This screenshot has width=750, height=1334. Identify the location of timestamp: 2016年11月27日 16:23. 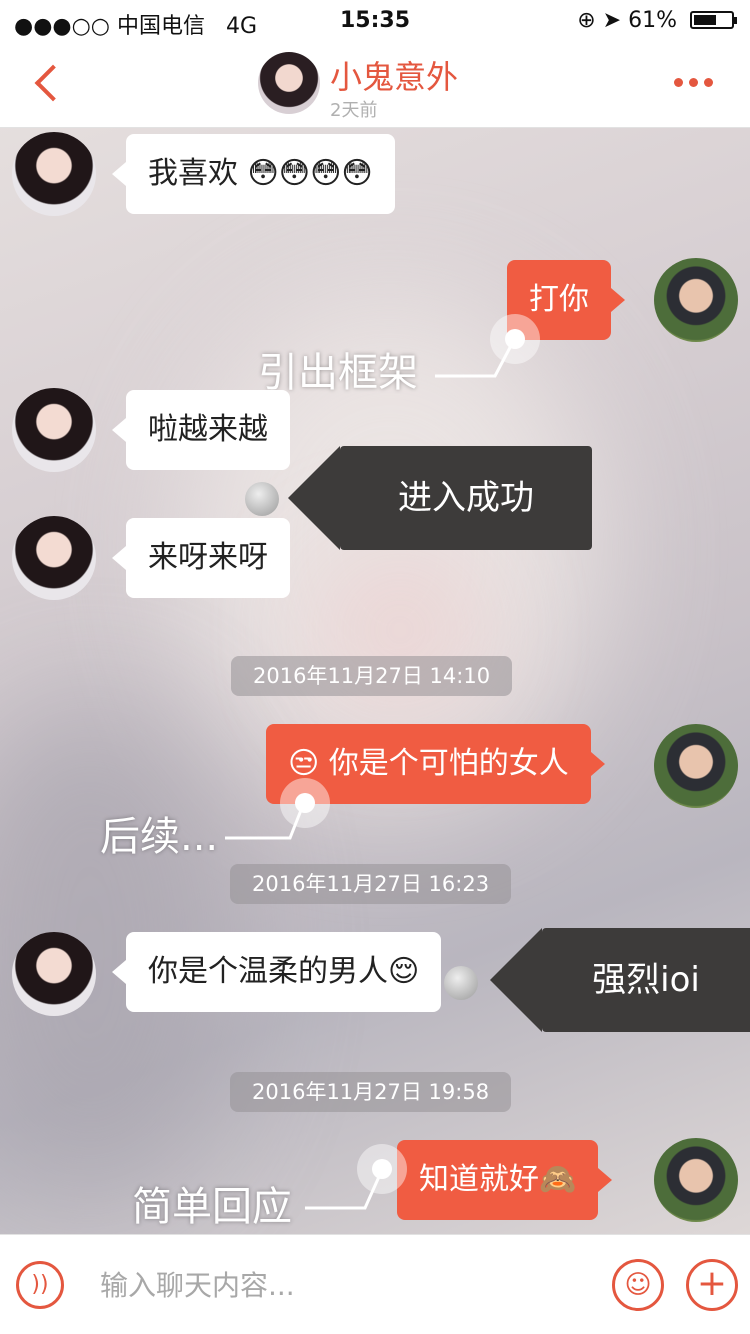
(371, 884).